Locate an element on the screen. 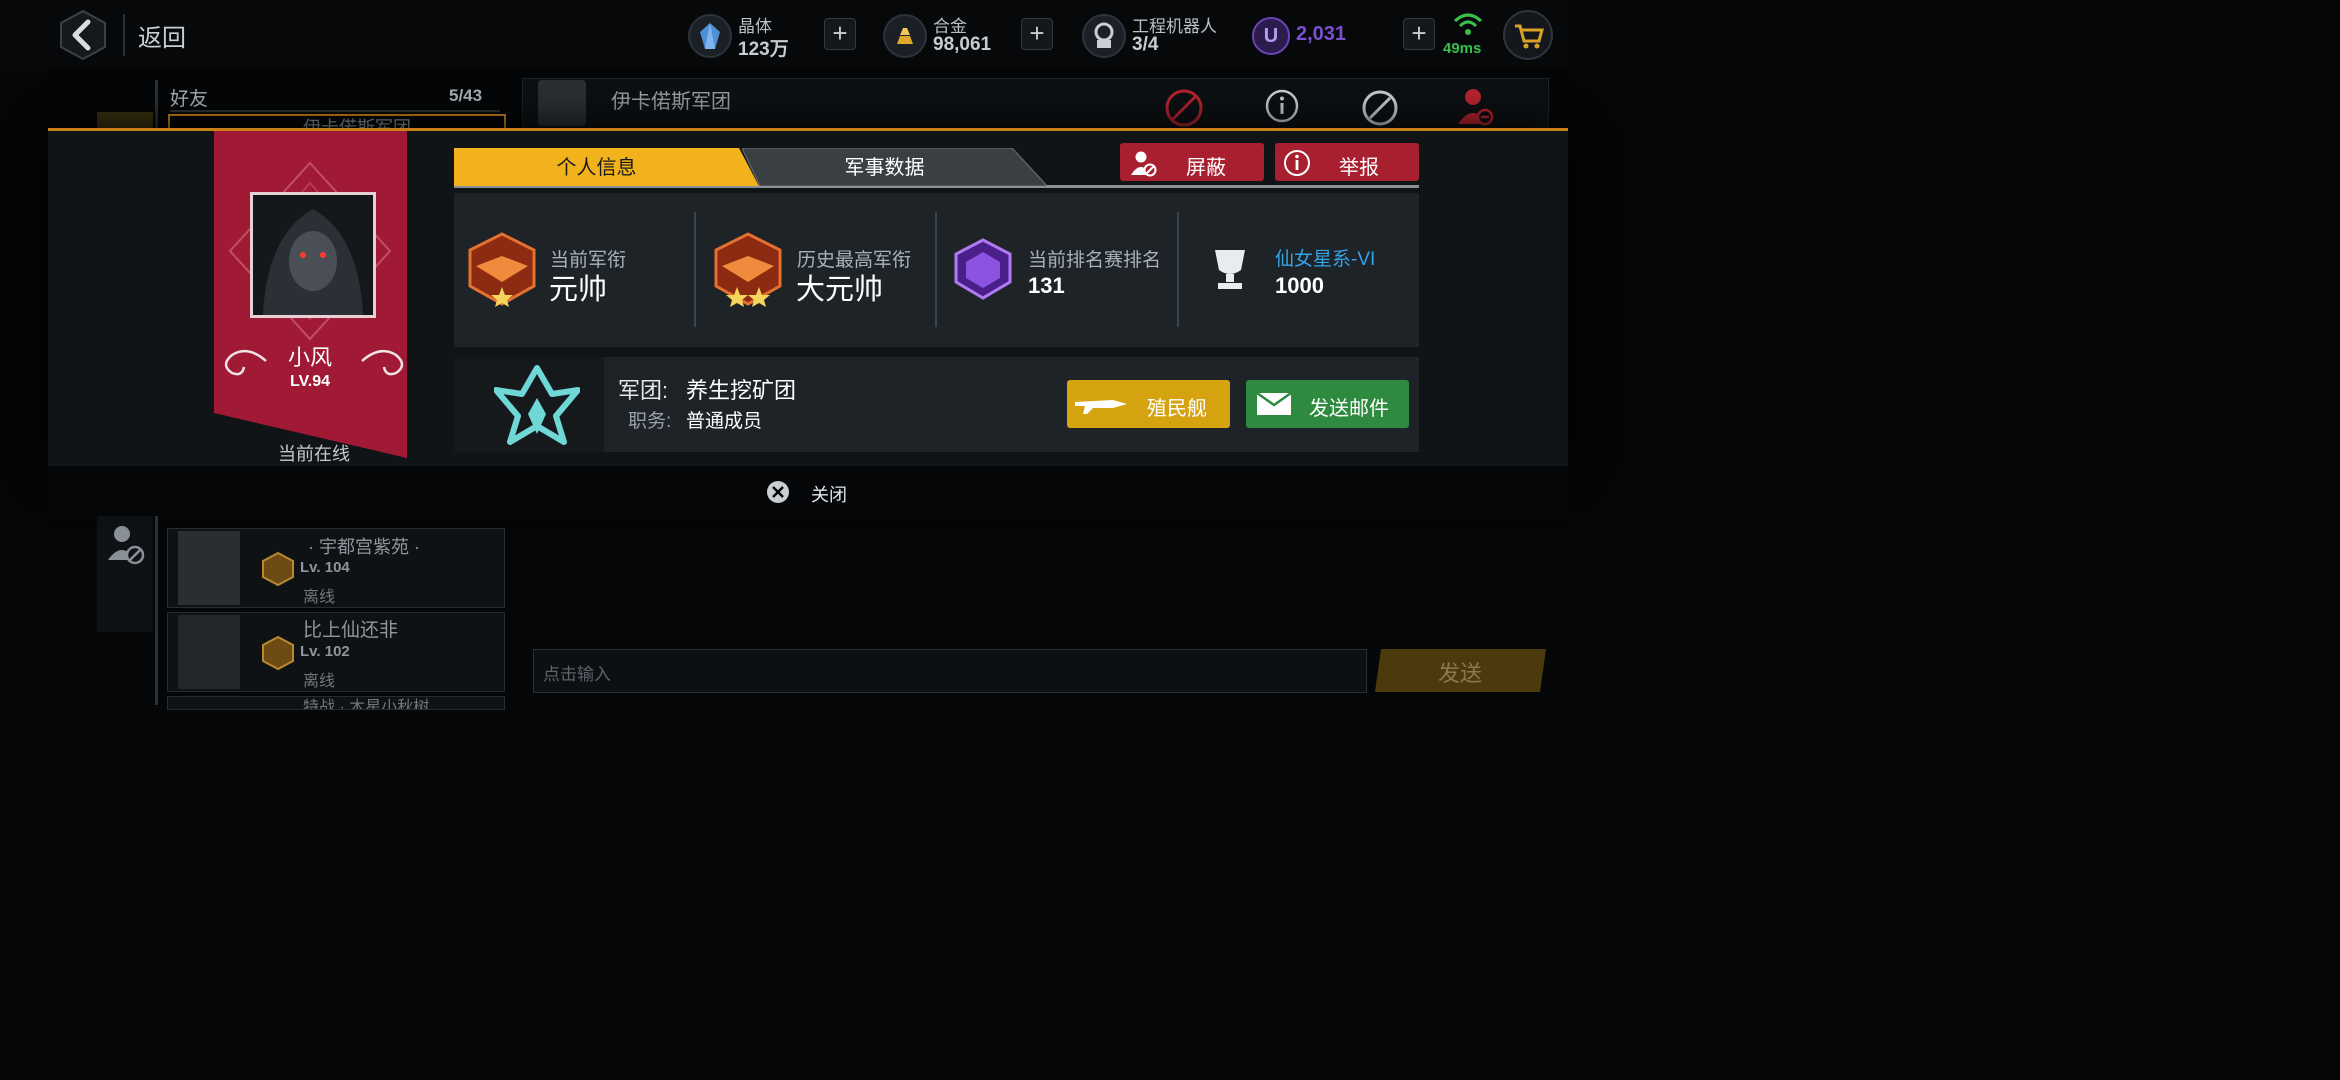  friend-name: · 宇都宫紫苑 · is located at coordinates (364, 547).